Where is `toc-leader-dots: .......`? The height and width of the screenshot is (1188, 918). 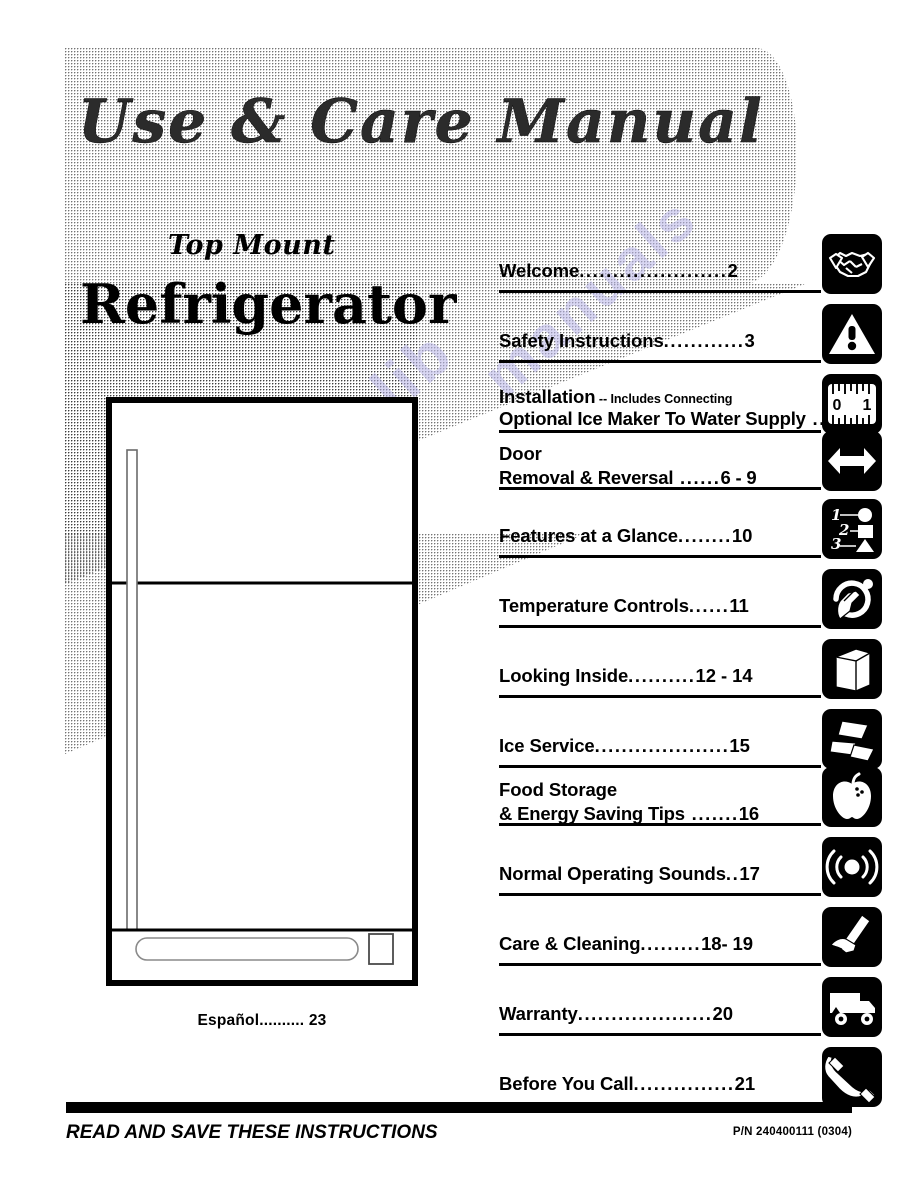
toc-leader-dots: ....... is located at coordinates (711, 813).